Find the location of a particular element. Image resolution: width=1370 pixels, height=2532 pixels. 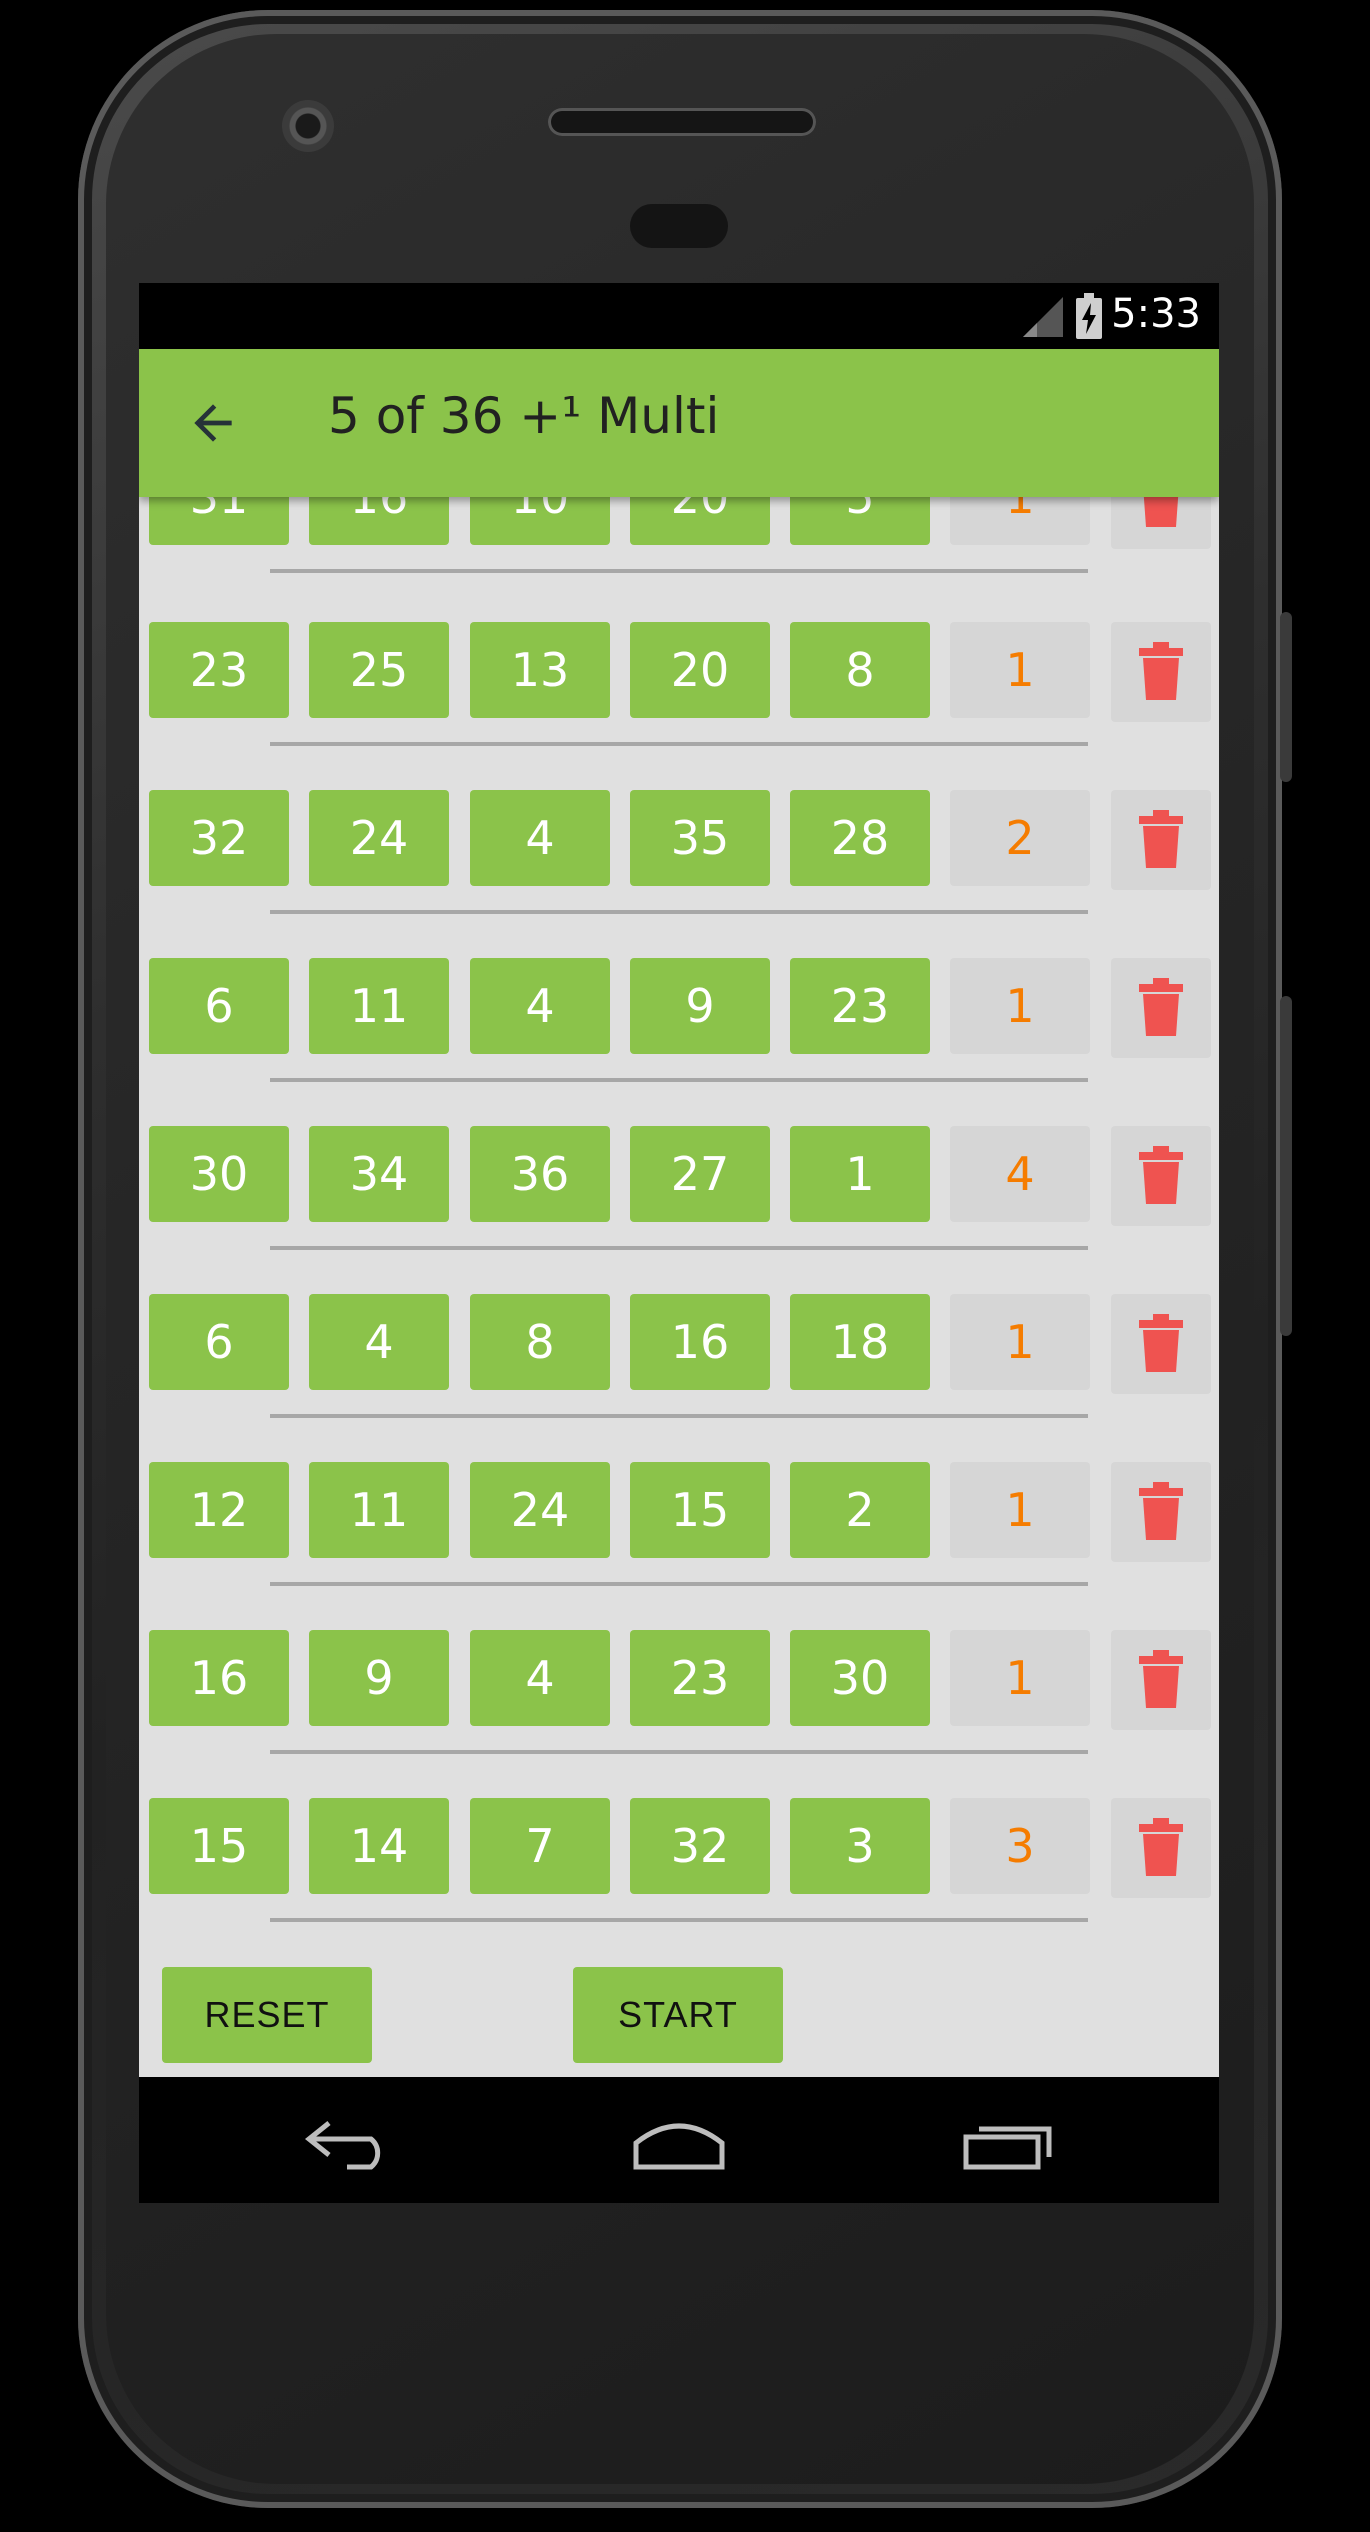

ticket-row: 32 24 4 35 28 2 is located at coordinates (679, 840).